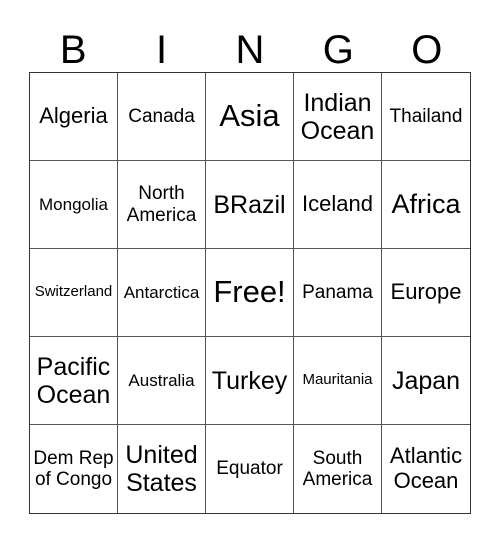 This screenshot has width=500, height=544. Describe the element at coordinates (426, 469) in the screenshot. I see `bingo-cell: Atlantic Ocean` at that location.